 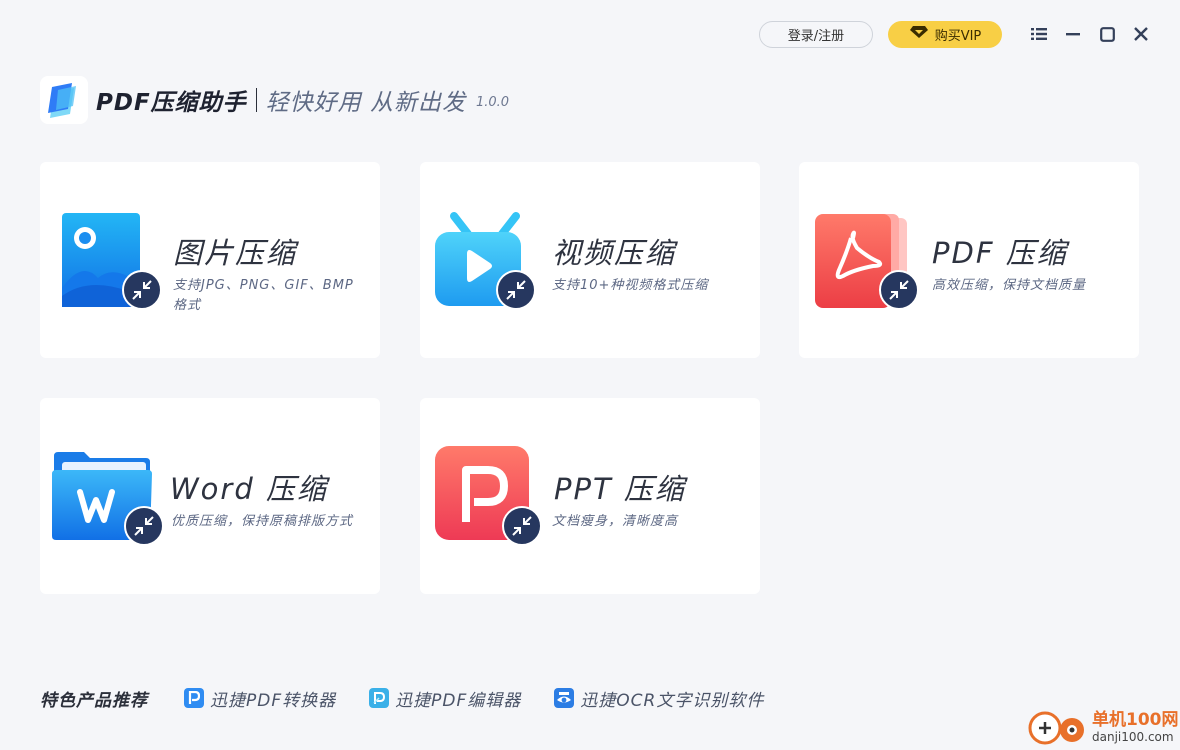 I want to click on app-header: PDF压缩助手 轻快好用 从新出发 1.0.0, so click(x=274, y=100).